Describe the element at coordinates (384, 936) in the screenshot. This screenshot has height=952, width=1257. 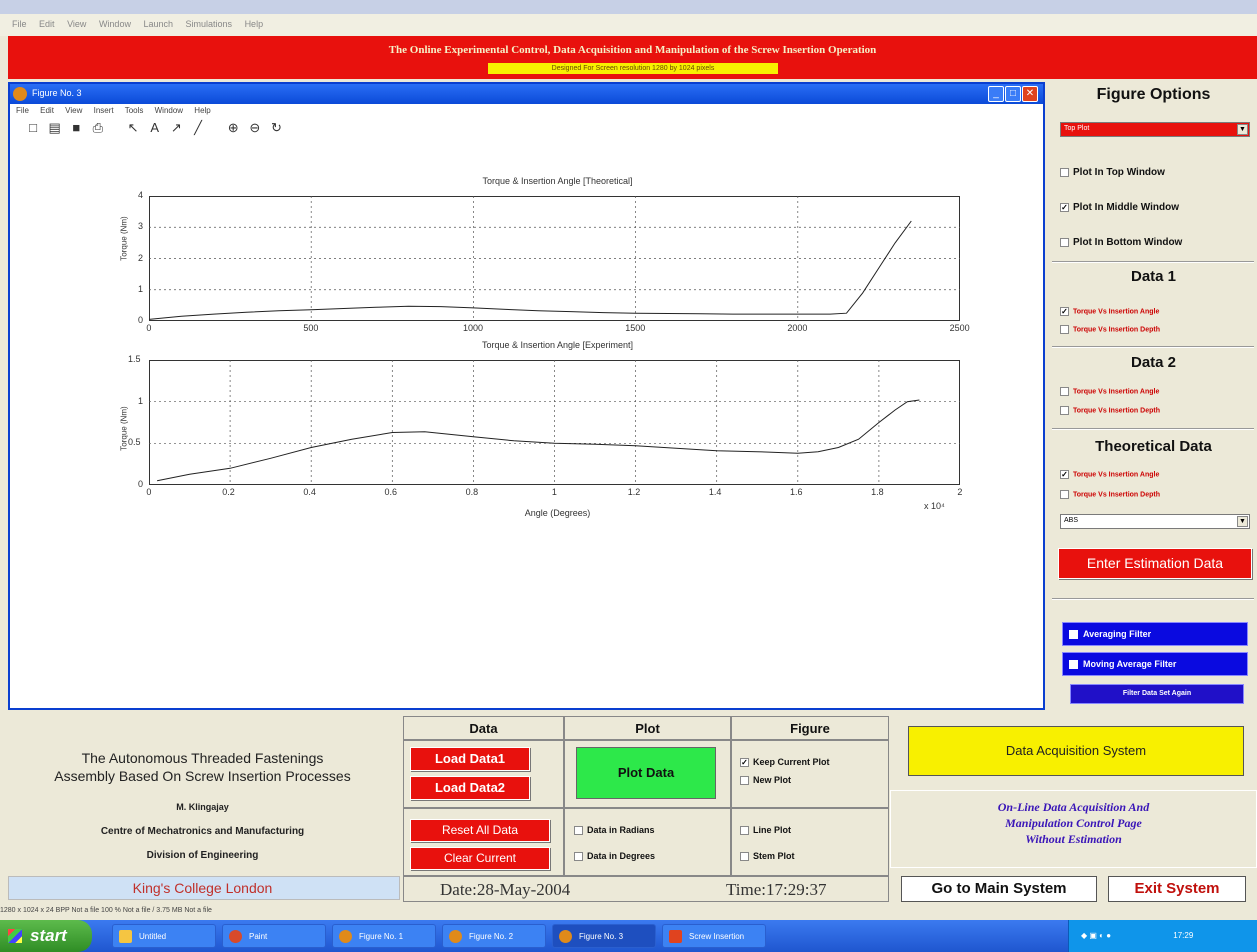
I see `taskbar-item: Figure No. 1` at that location.